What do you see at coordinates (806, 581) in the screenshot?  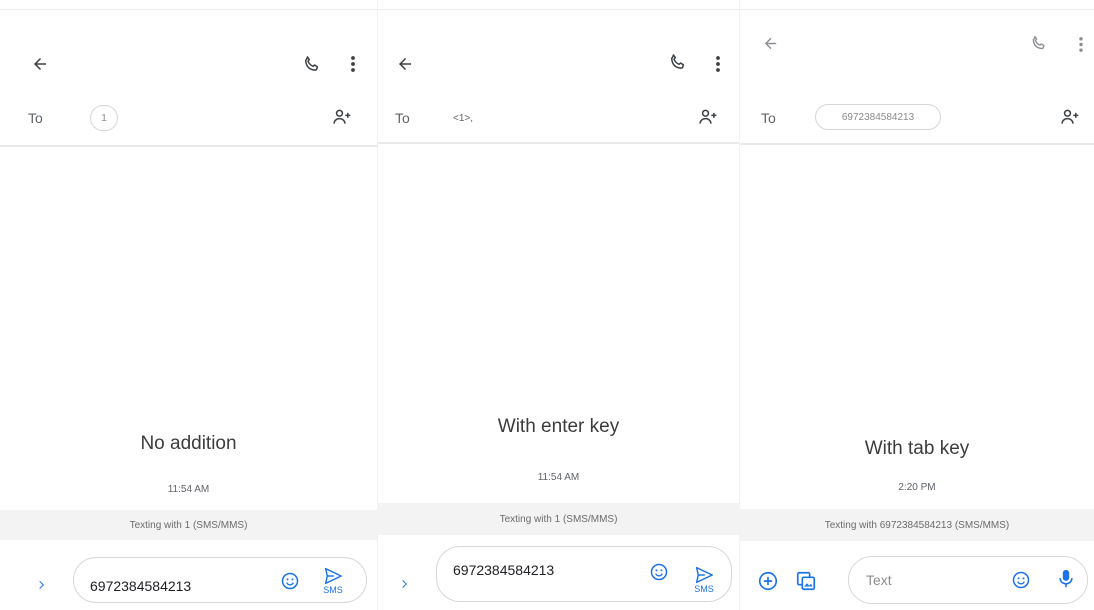 I see `gallery-icon` at bounding box center [806, 581].